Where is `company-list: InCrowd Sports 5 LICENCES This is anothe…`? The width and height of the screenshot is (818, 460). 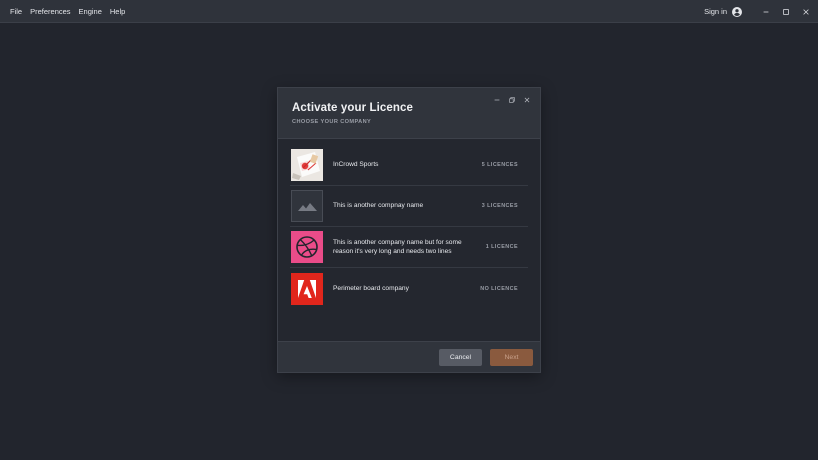
company-list: InCrowd Sports 5 LICENCES This is anothe… is located at coordinates (409, 227).